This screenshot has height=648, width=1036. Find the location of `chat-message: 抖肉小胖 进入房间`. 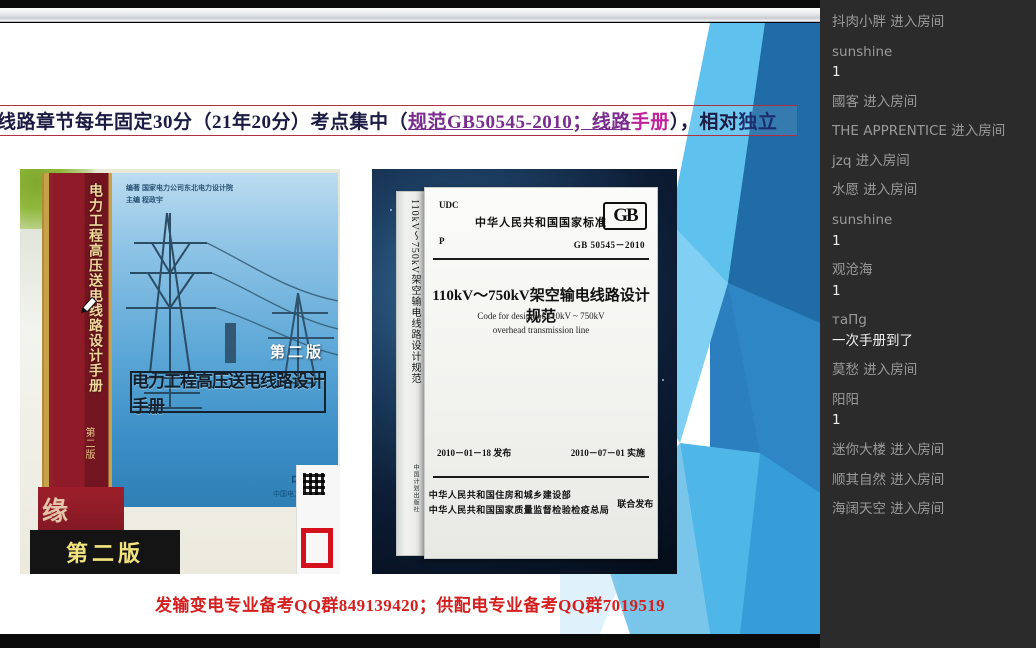

chat-message: 抖肉小胖 进入房间 is located at coordinates (928, 23).